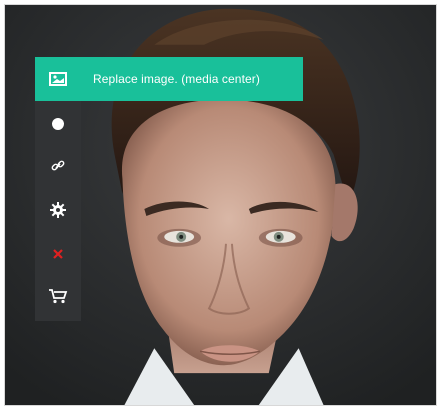 Image resolution: width=441 pixels, height=410 pixels. I want to click on link-icon, so click(58, 165).